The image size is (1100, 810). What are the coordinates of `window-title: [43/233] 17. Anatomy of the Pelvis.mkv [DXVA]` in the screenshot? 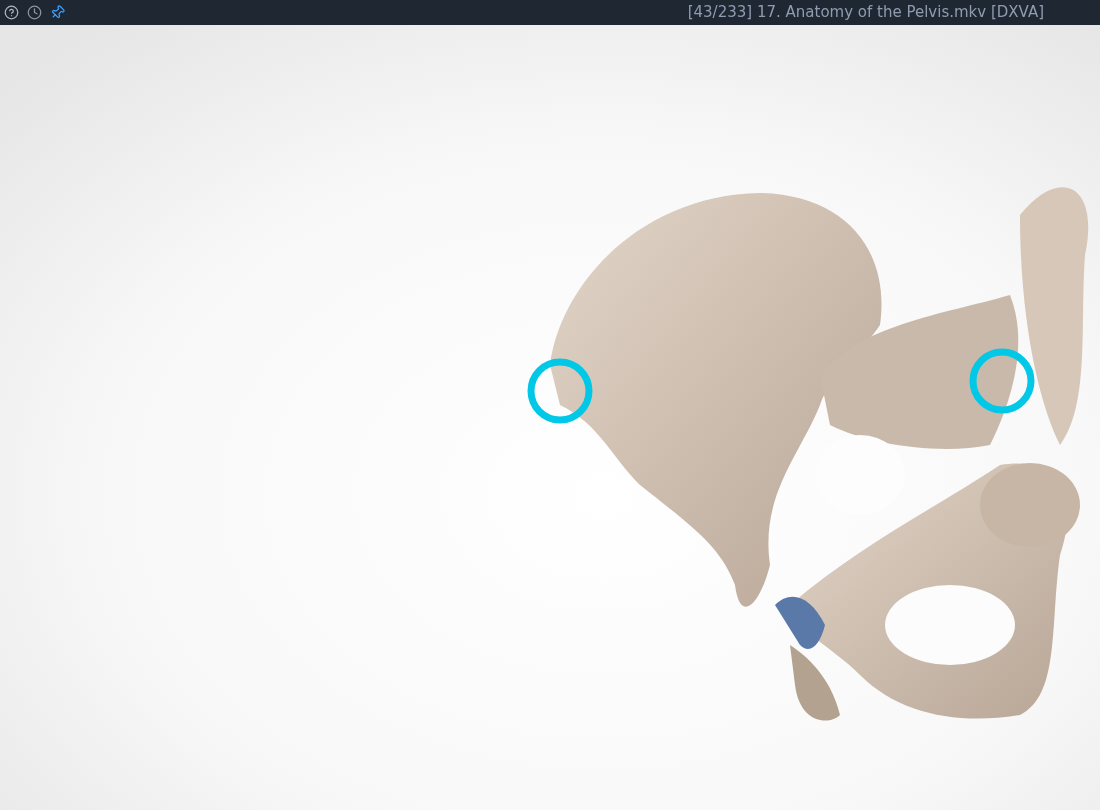 It's located at (866, 13).